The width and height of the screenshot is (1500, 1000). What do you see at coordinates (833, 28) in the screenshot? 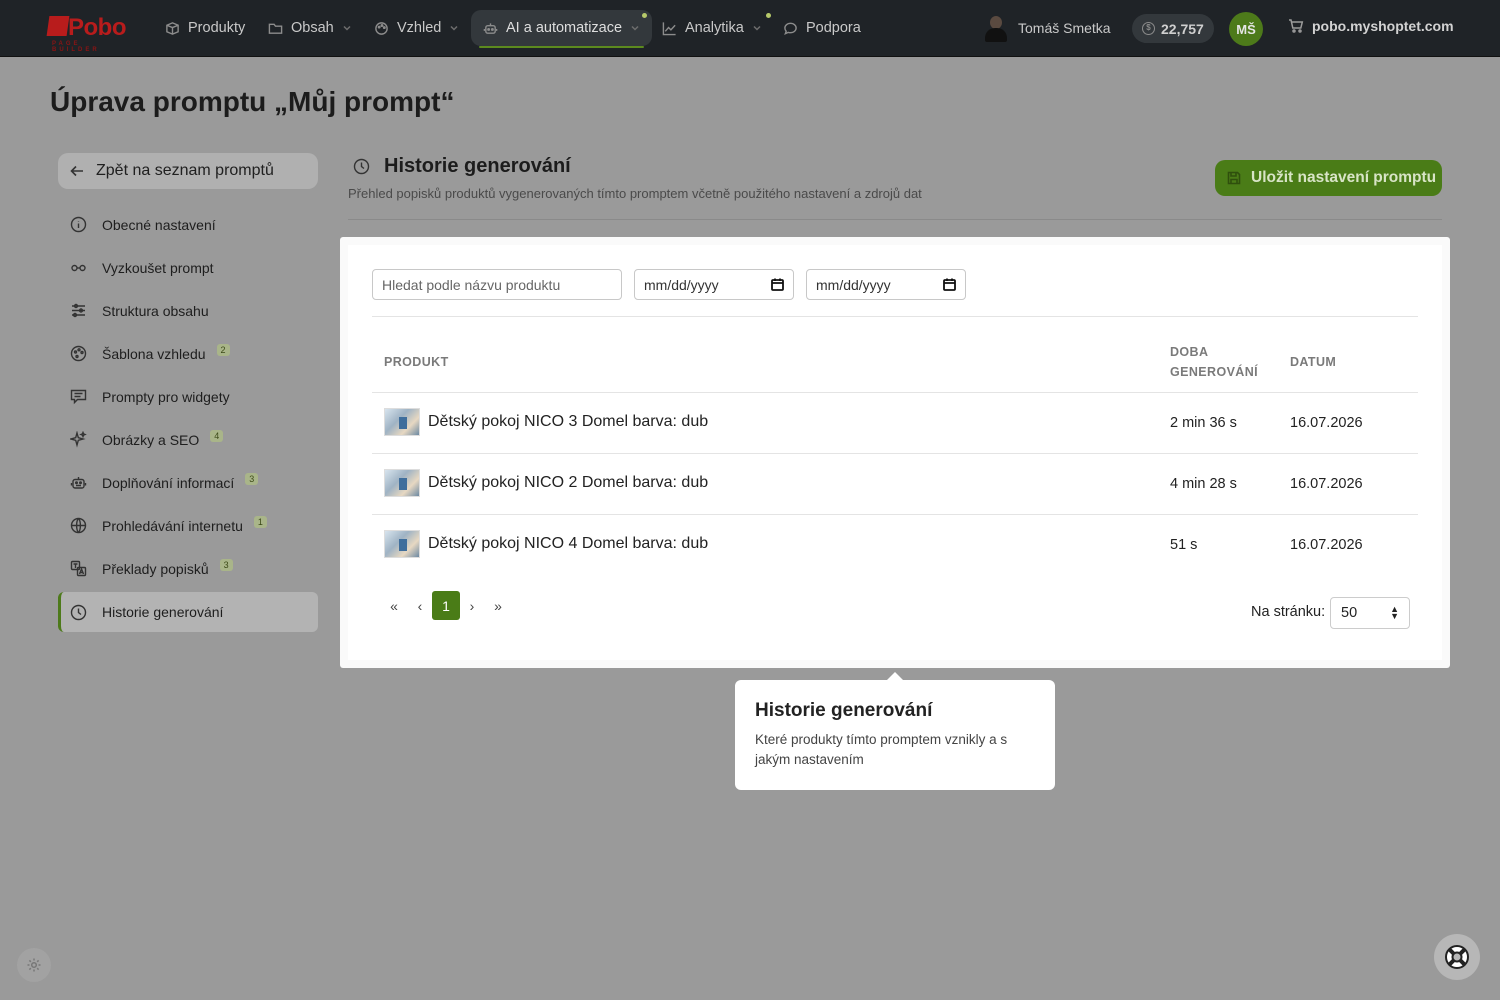
I see `nav-podpora-label: Podpora` at bounding box center [833, 28].